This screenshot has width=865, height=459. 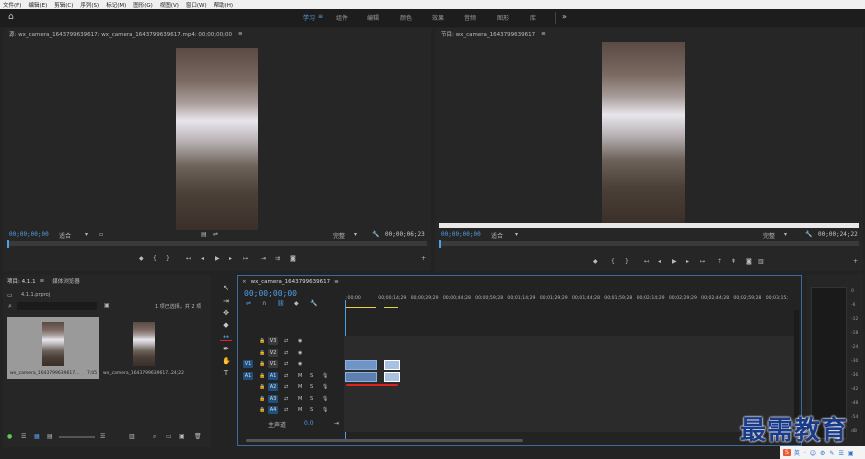 What do you see at coordinates (470, 17) in the screenshot?
I see `tab-workspace: 音频` at bounding box center [470, 17].